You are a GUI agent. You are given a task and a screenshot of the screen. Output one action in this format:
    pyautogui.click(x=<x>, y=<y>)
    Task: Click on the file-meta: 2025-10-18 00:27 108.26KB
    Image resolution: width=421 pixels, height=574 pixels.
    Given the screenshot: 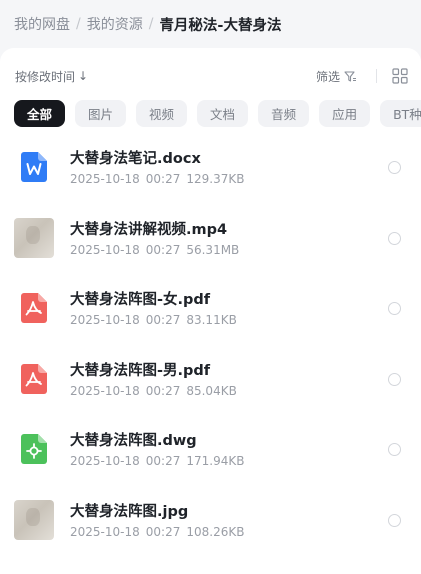 What is the action you would take?
    pyautogui.click(x=157, y=532)
    